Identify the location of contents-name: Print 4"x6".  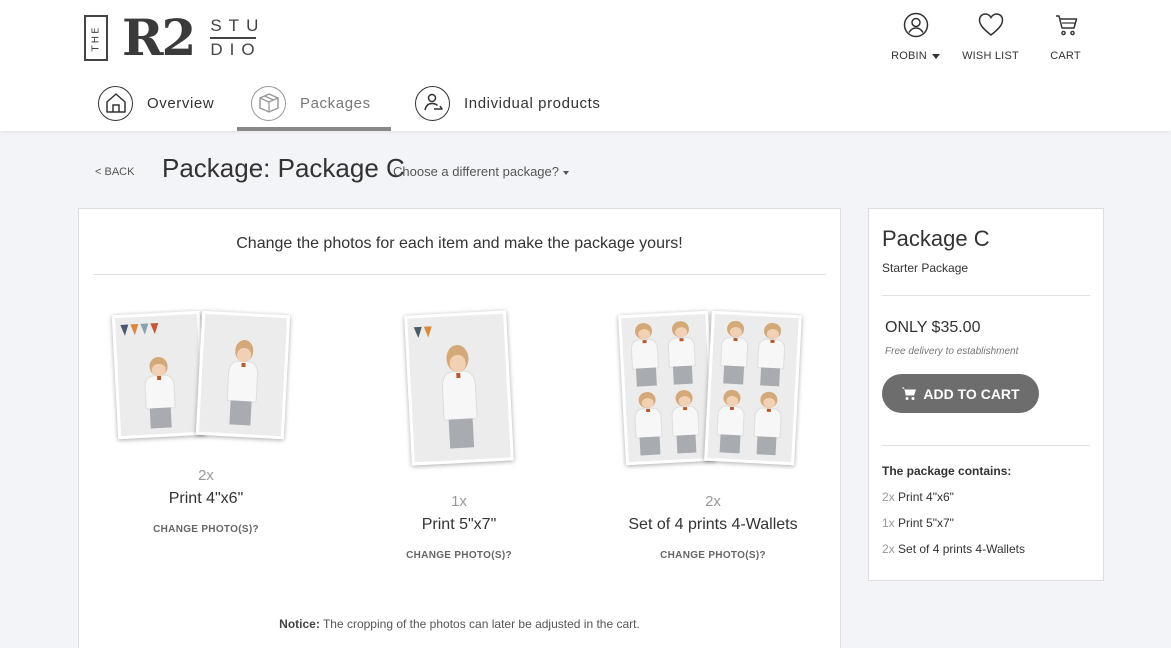
(926, 497).